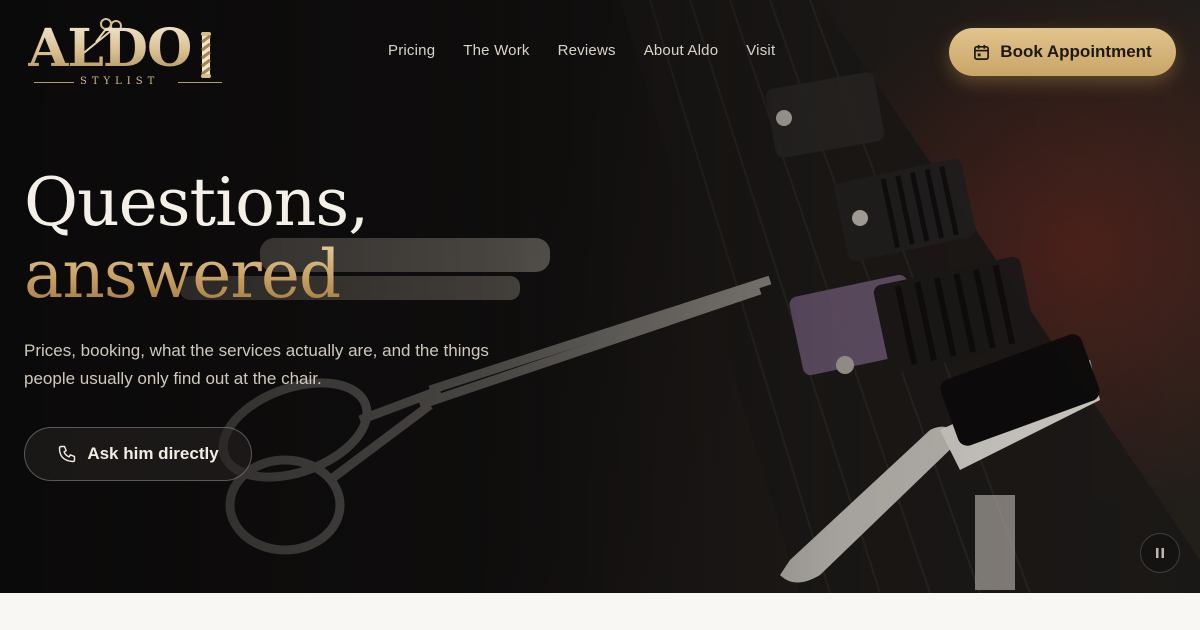 This screenshot has height=630, width=1200. I want to click on brand-logo: ALDO STYLIST, so click(128, 54).